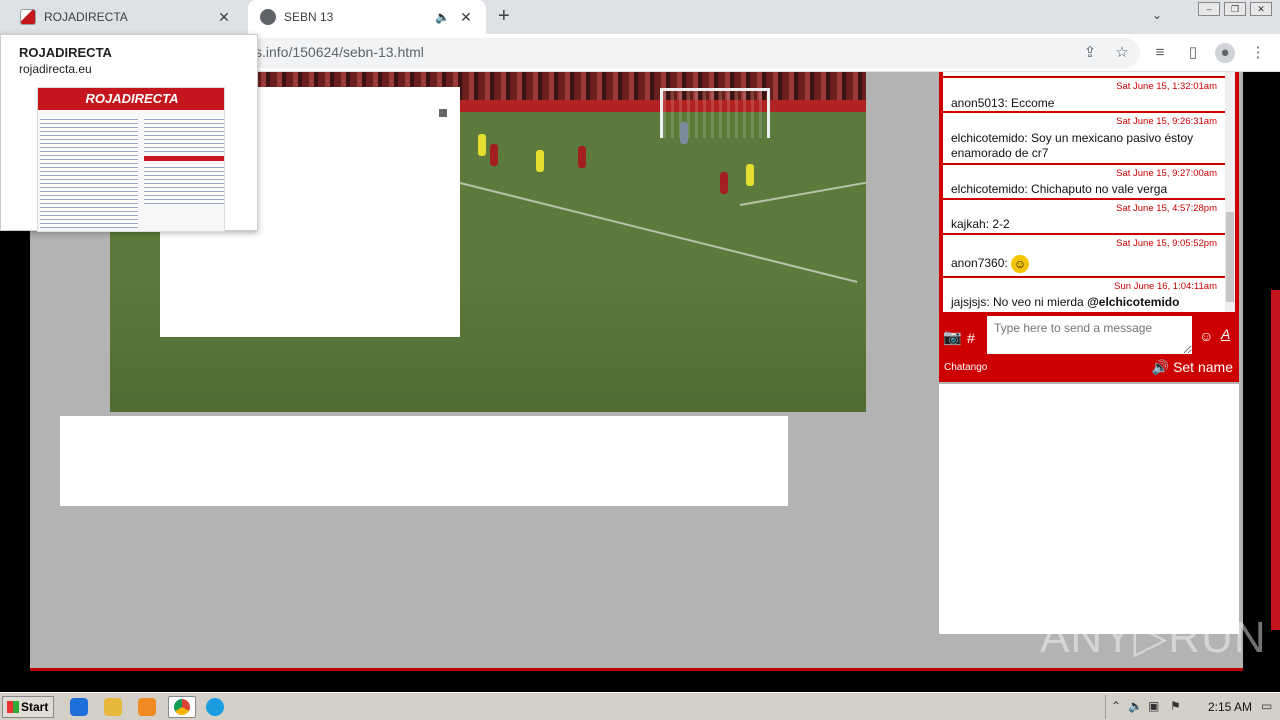  I want to click on chat-message: Sat June 15, 4:57:28pm kajkah: 2-2, so click(1084, 217).